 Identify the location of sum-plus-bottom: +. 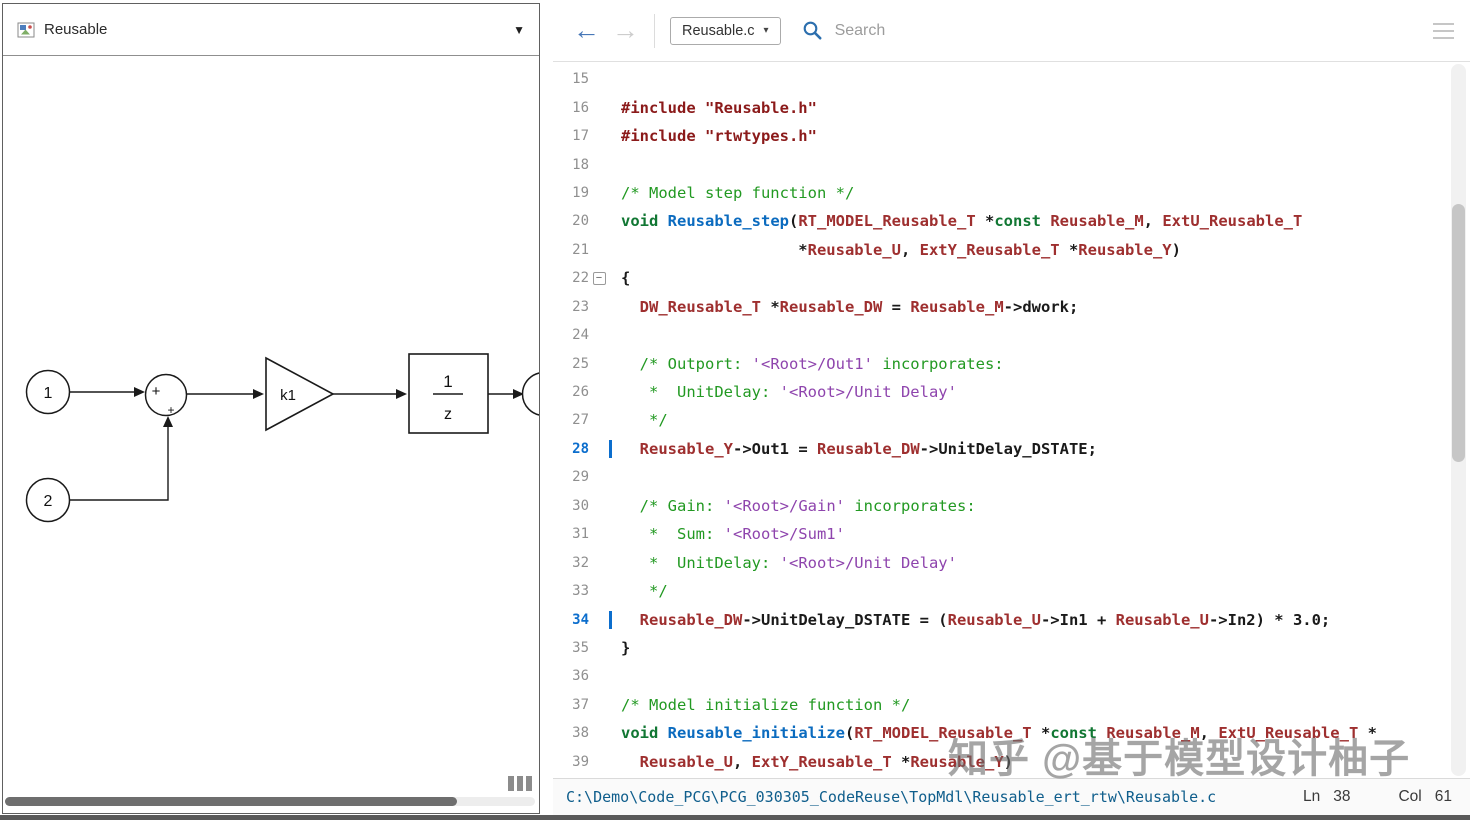
(170, 410).